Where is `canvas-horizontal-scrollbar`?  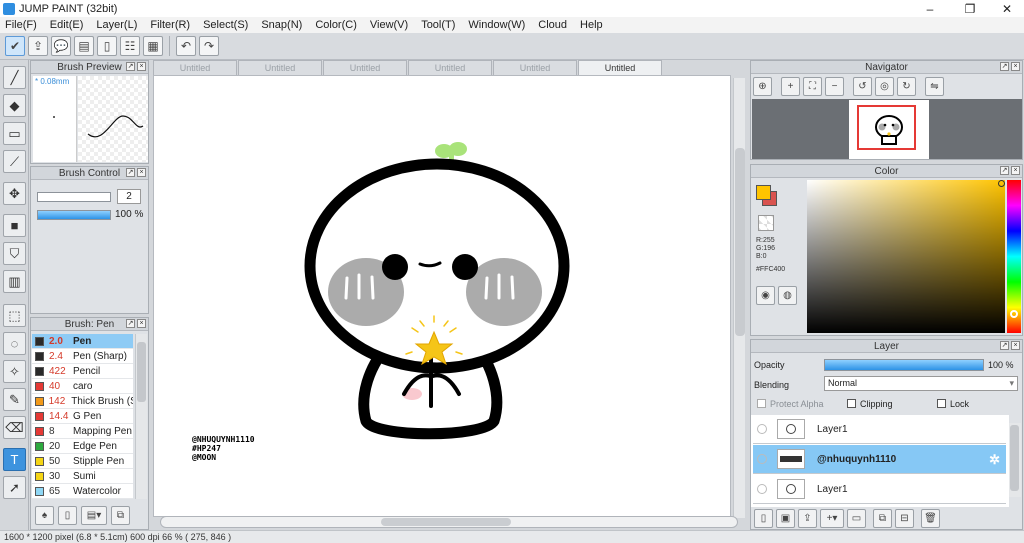 canvas-horizontal-scrollbar is located at coordinates (449, 522).